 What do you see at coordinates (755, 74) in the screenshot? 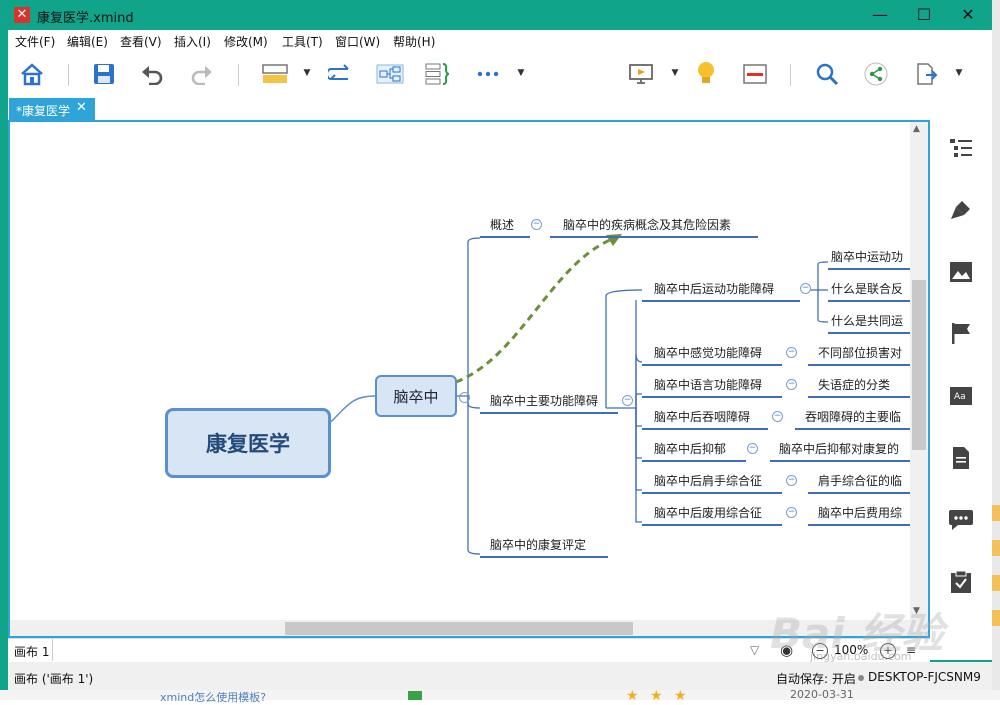
I see `outline-icon` at bounding box center [755, 74].